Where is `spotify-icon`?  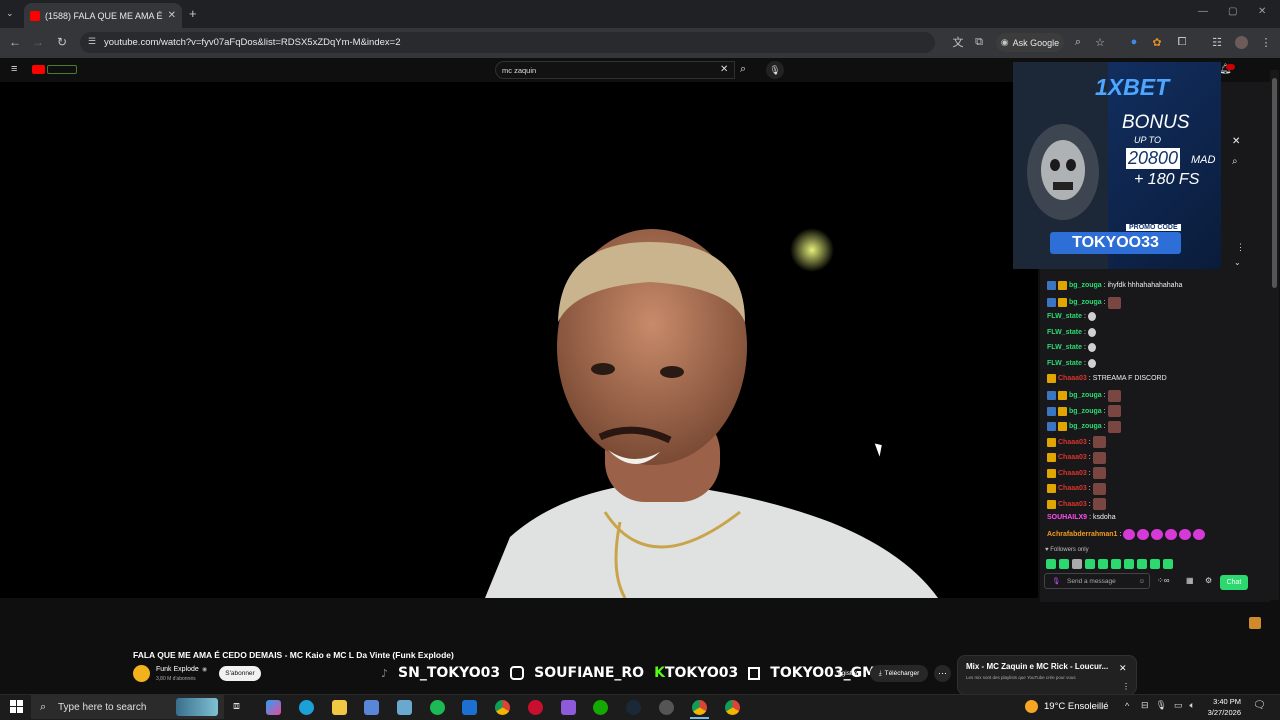
spotify-icon is located at coordinates (437, 707).